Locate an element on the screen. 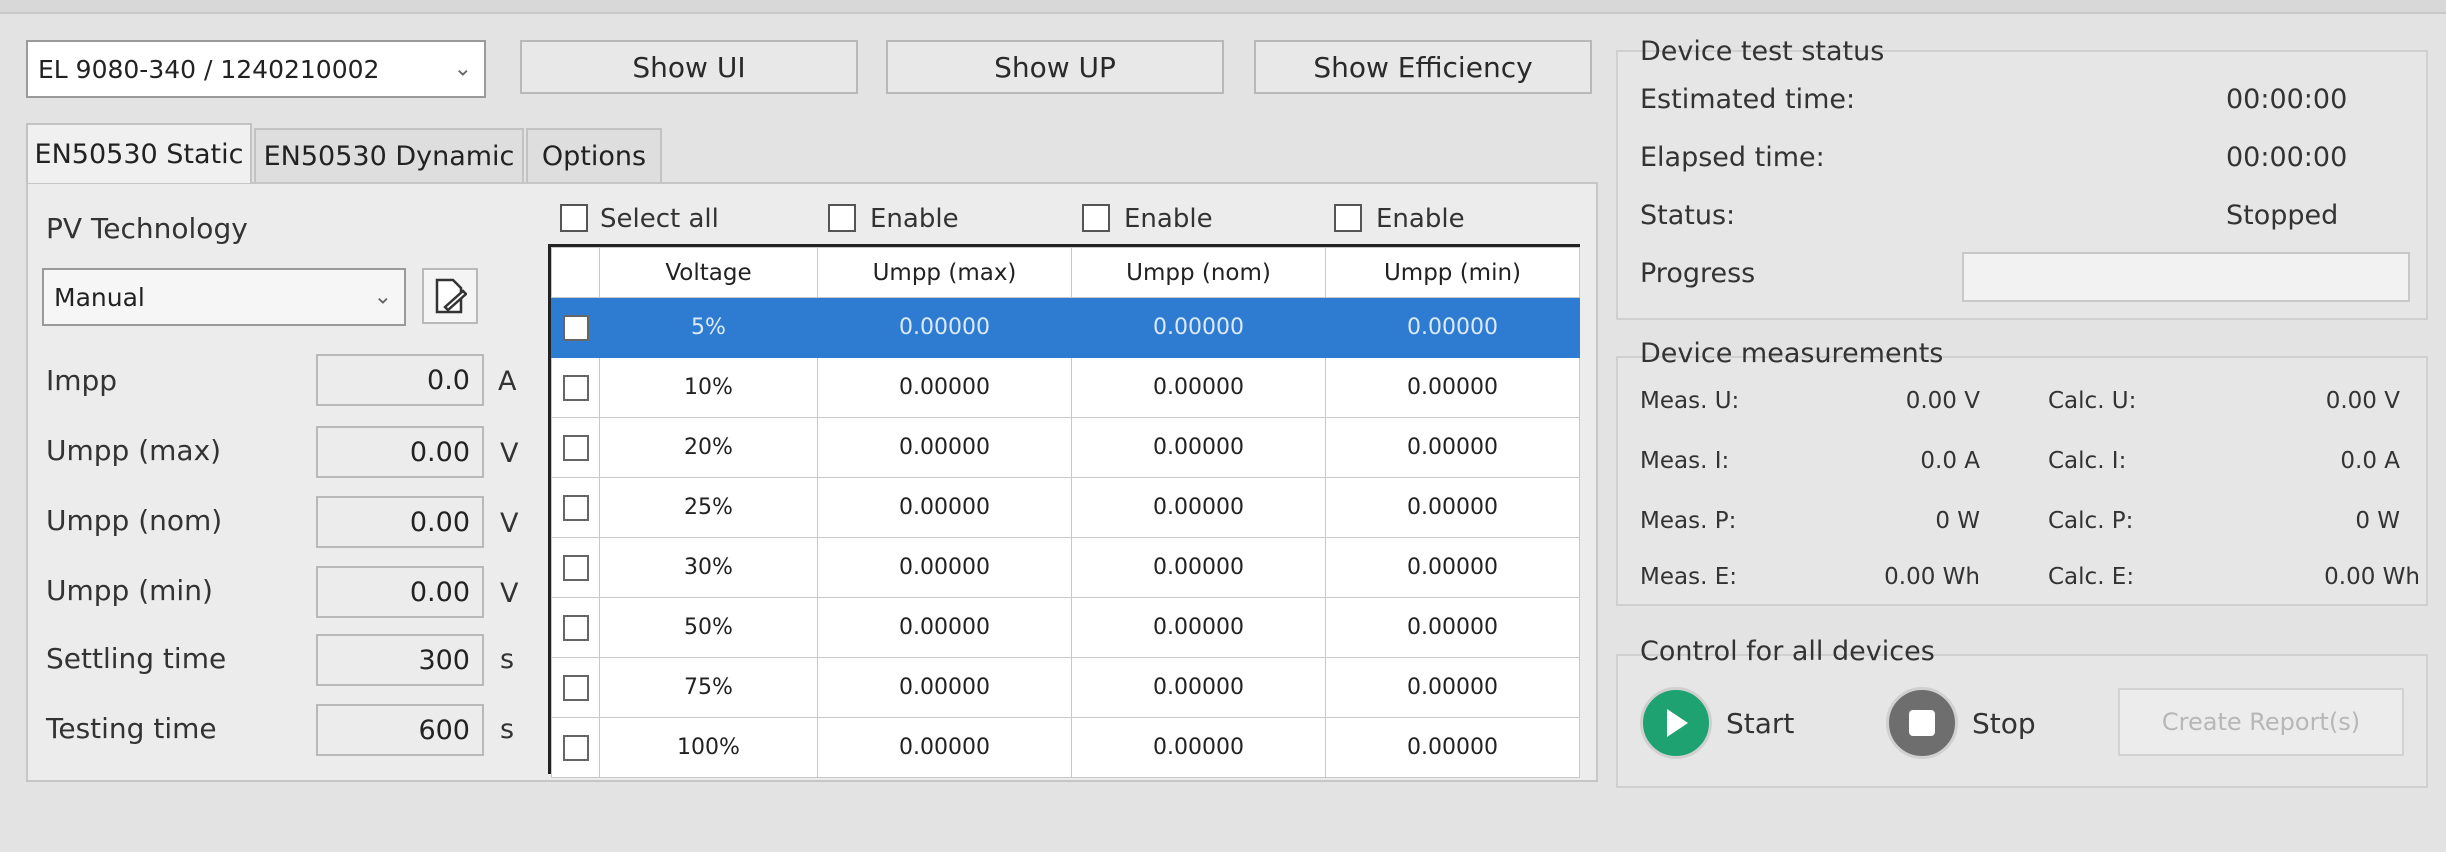 The height and width of the screenshot is (852, 2446). show-ui-button: Show UI is located at coordinates (689, 67).